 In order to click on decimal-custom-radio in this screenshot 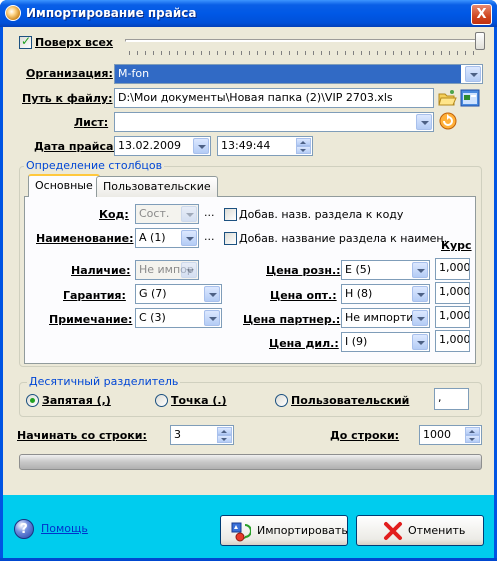, I will do `click(281, 400)`.